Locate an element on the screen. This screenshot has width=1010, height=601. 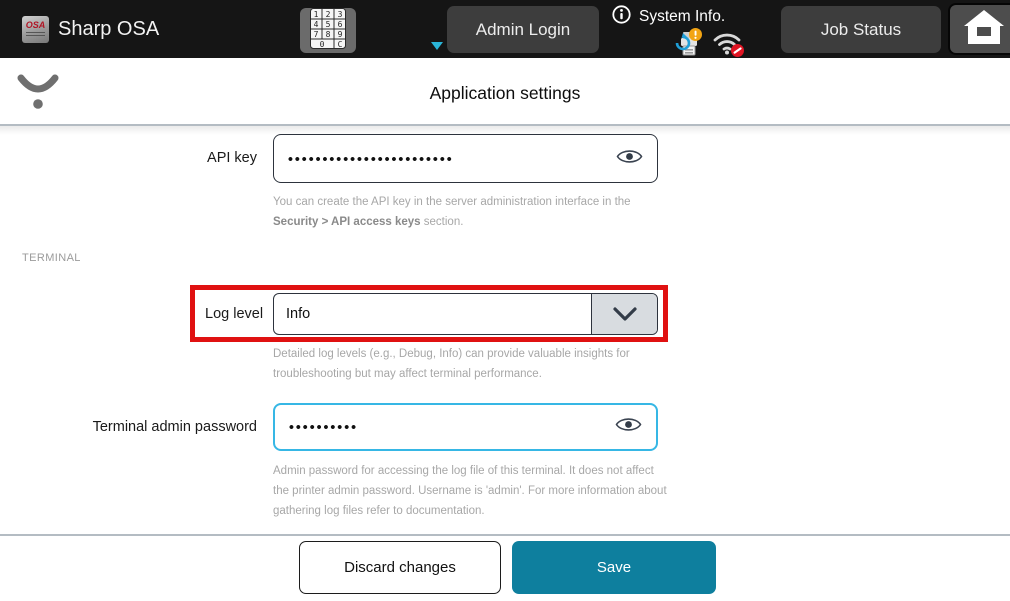
footer-divider is located at coordinates (505, 535).